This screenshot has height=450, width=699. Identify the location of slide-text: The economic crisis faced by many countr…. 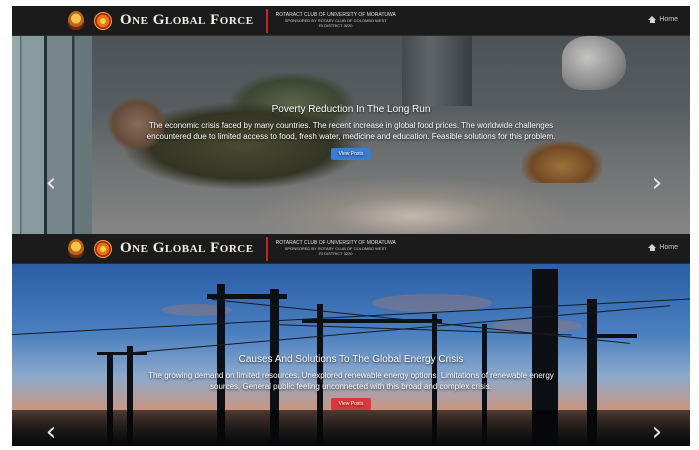
(351, 131).